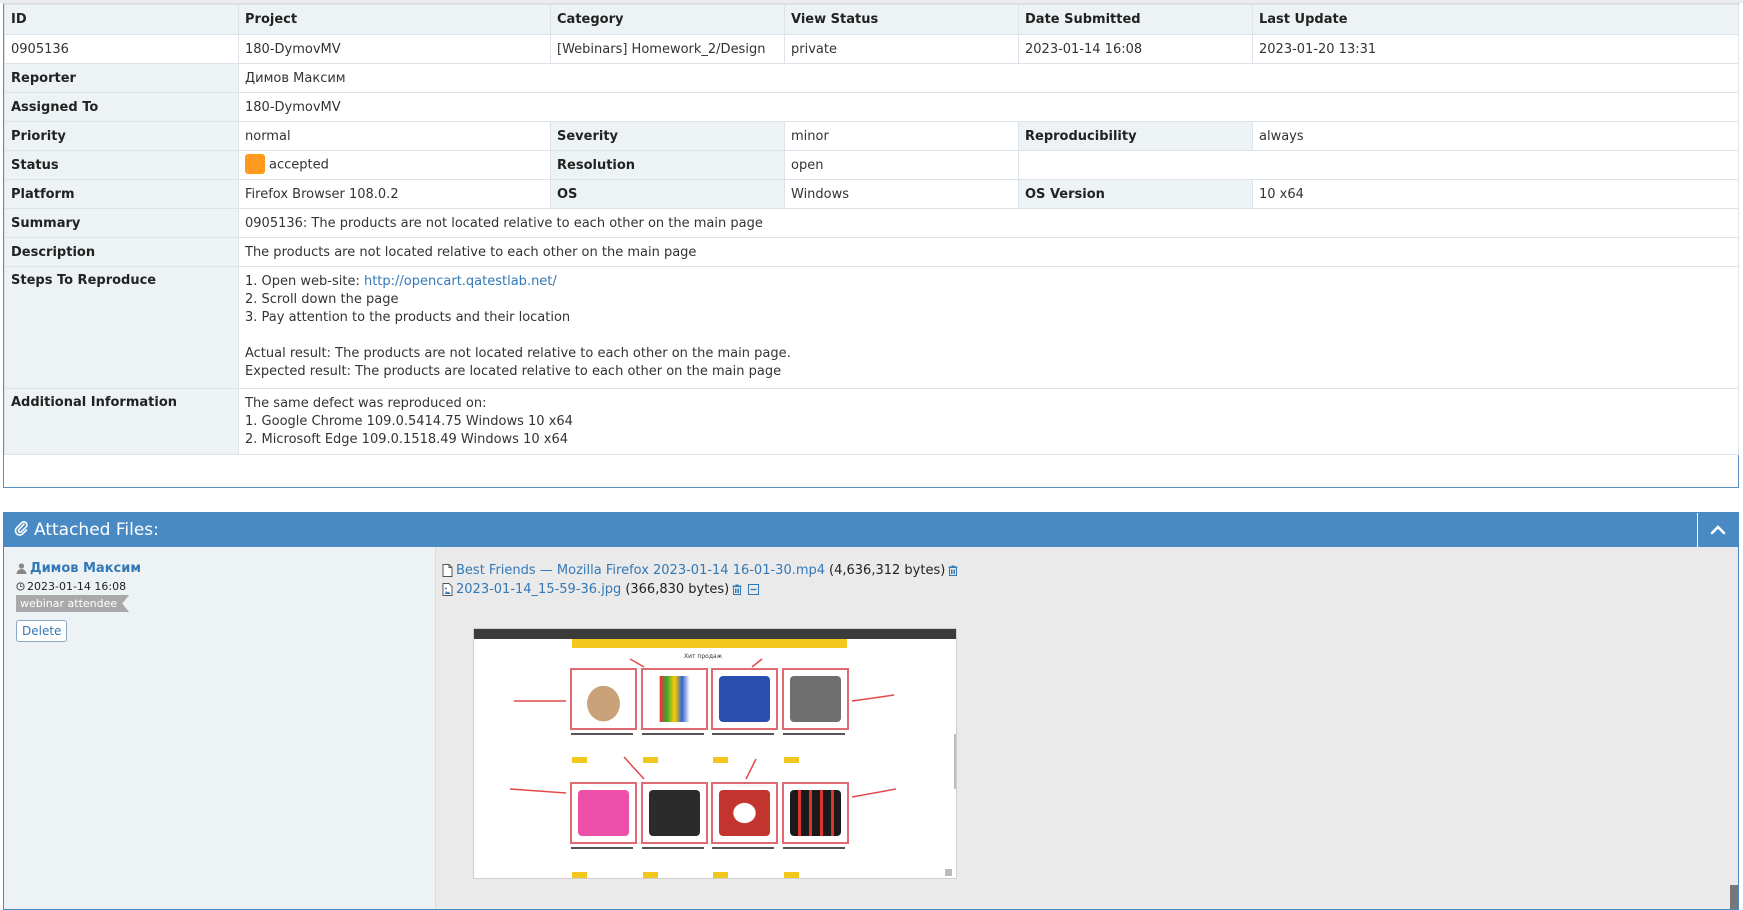  What do you see at coordinates (948, 872) in the screenshot?
I see `preview-corner` at bounding box center [948, 872].